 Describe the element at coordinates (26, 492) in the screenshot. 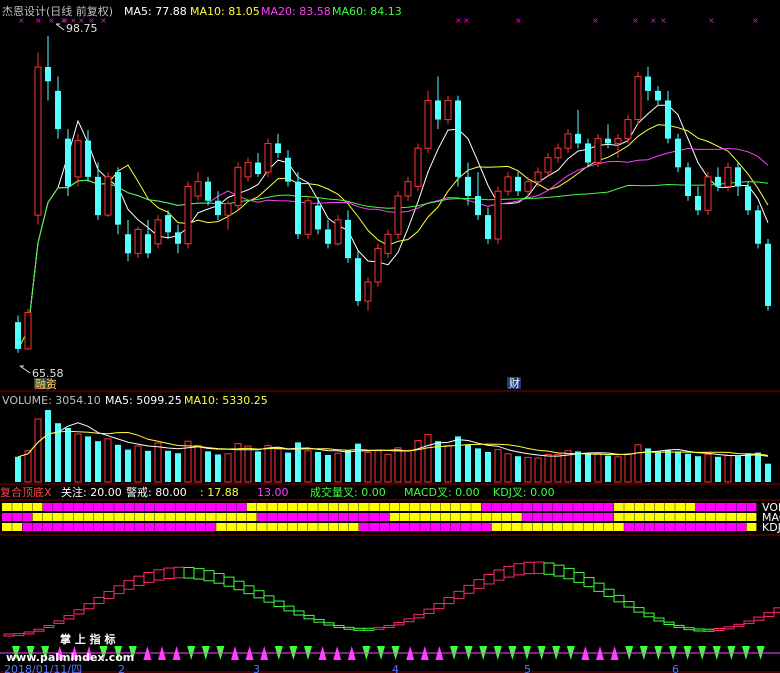

I see `indicator-name: 复合顶底X` at that location.